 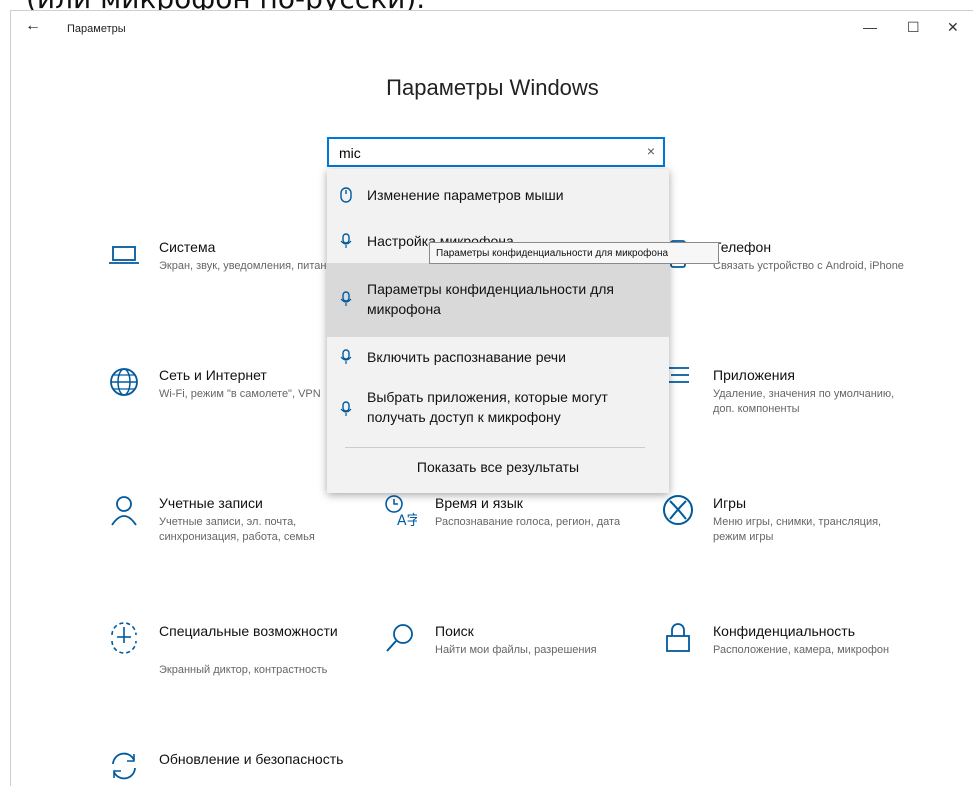 I want to click on tile-description: Распознавание голоса, регион, дата, so click(x=528, y=522).